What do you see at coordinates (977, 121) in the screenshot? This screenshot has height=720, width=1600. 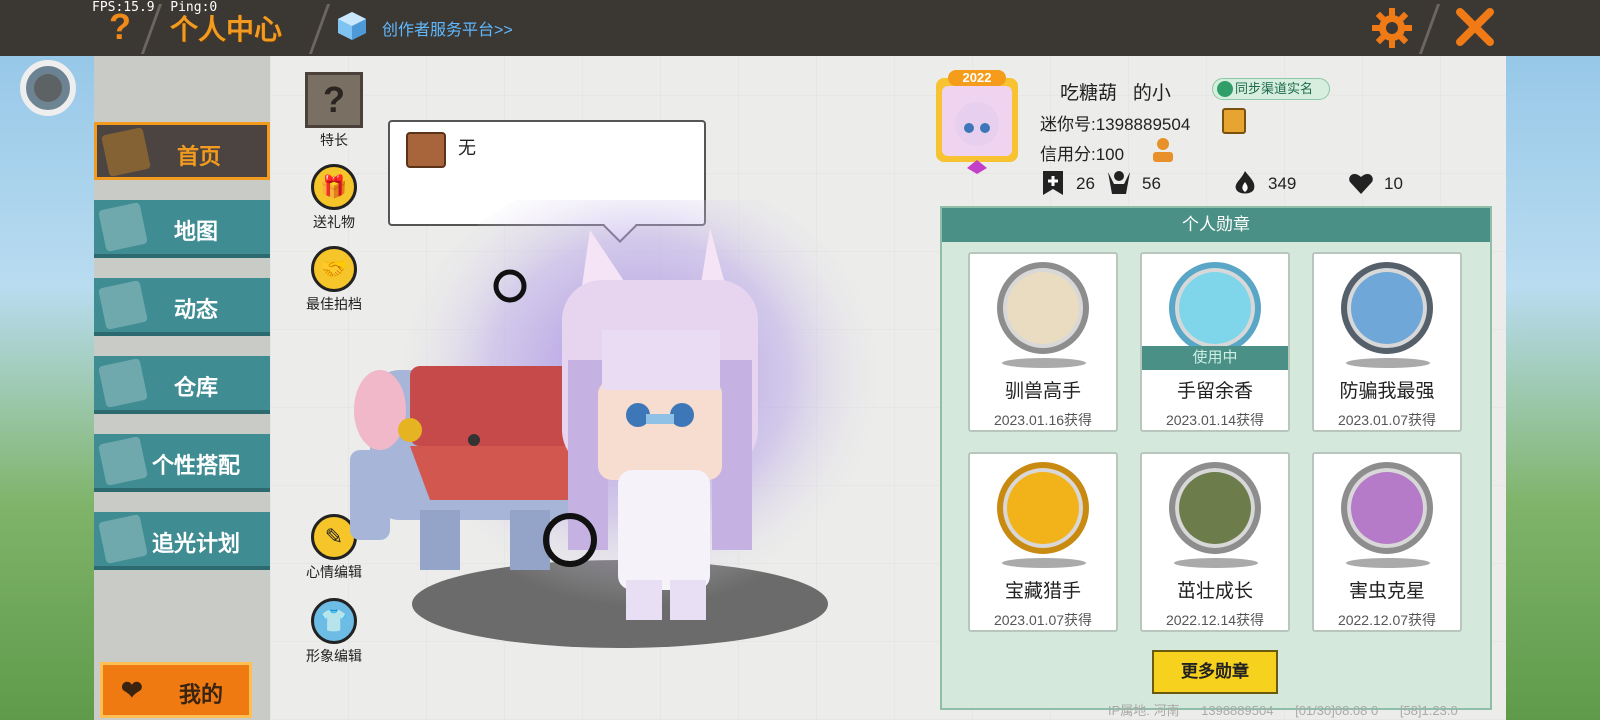 I see `profile-avatar: 2022` at bounding box center [977, 121].